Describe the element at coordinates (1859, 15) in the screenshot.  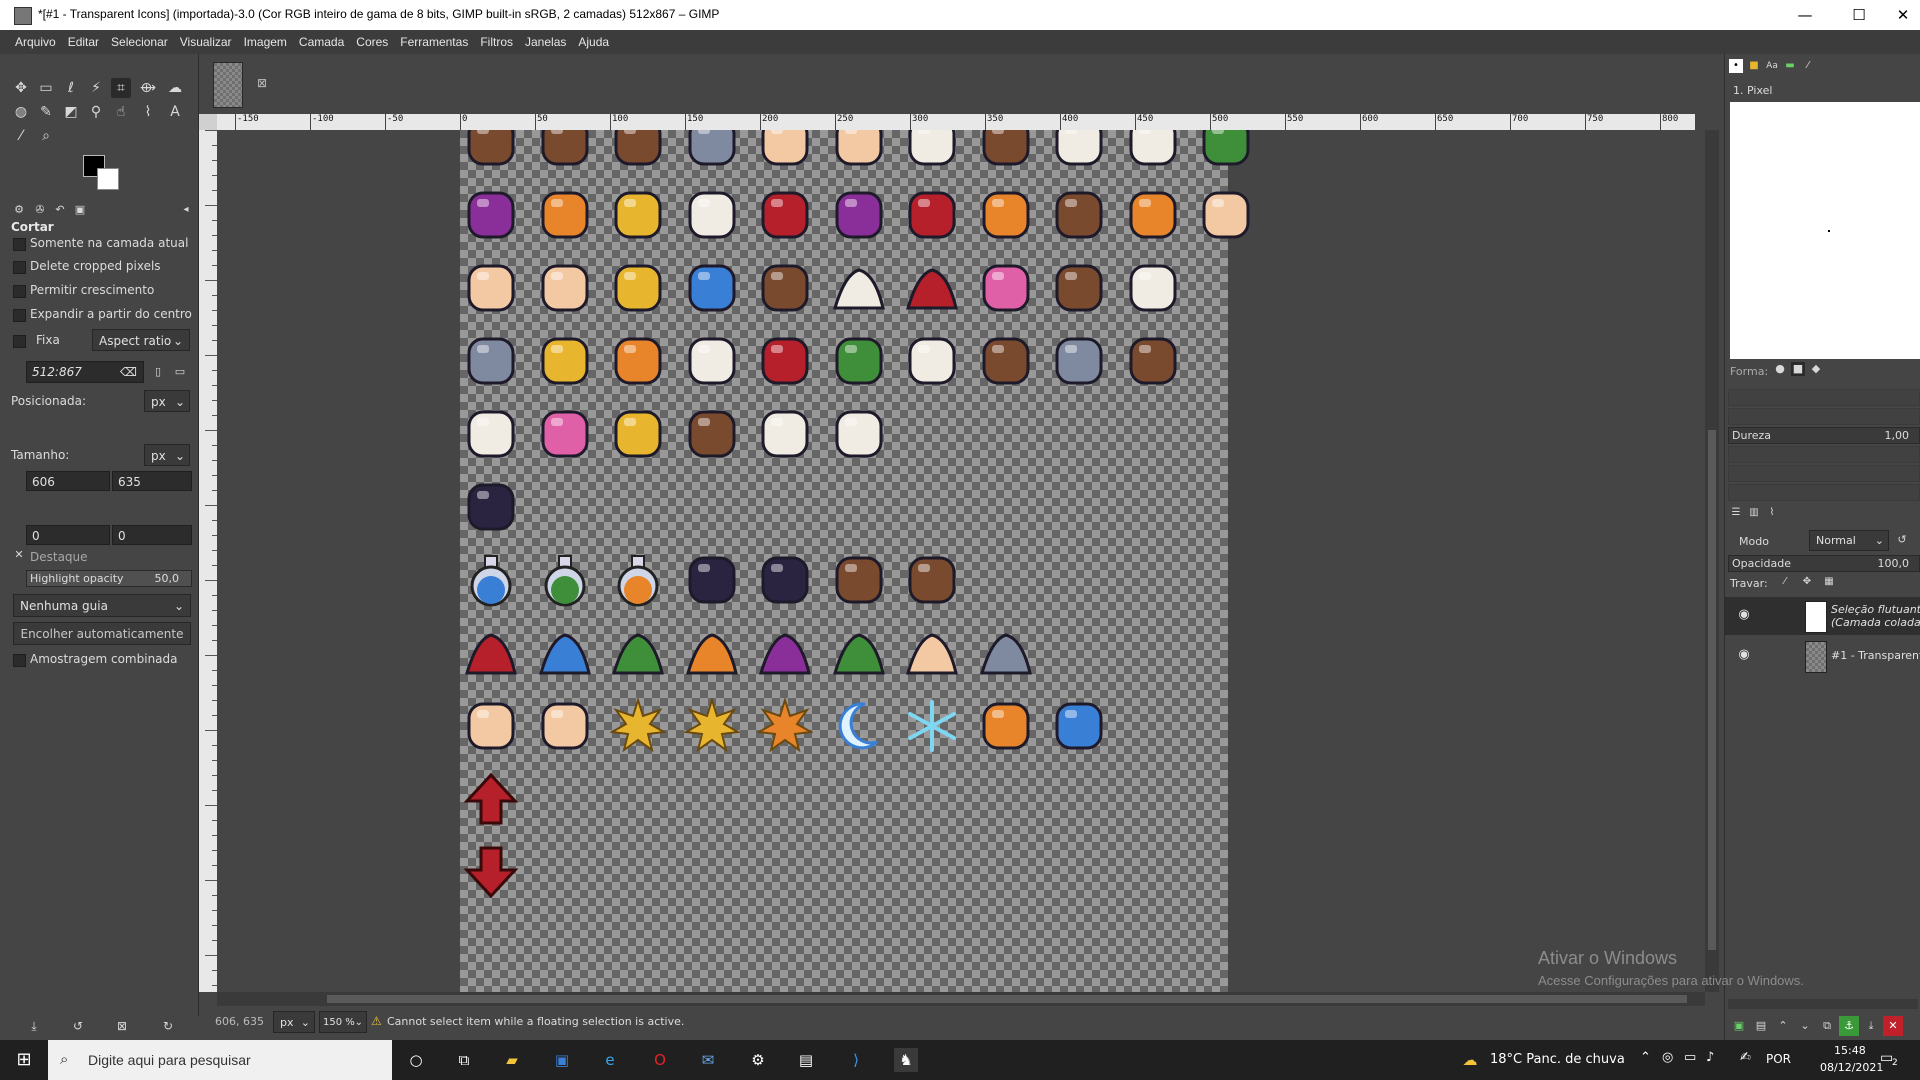
I see `maximize-button: ☐` at that location.